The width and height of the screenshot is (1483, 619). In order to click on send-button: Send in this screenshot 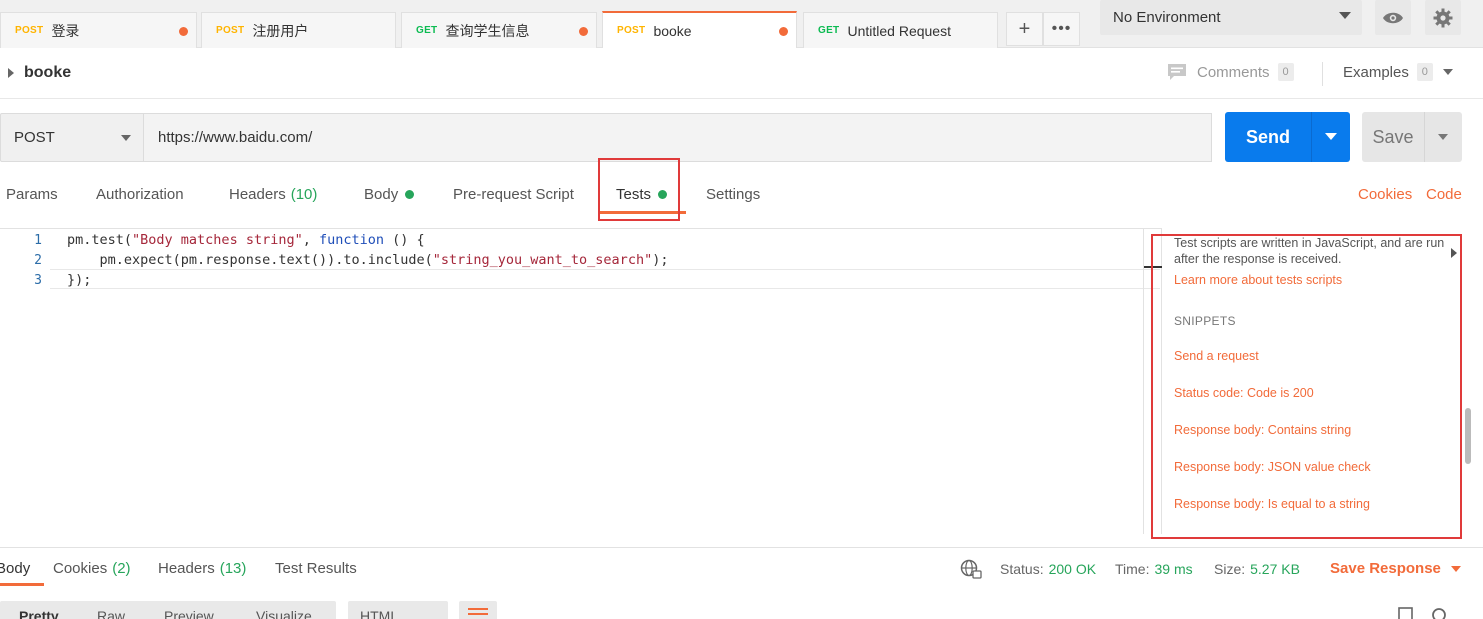, I will do `click(1268, 137)`.